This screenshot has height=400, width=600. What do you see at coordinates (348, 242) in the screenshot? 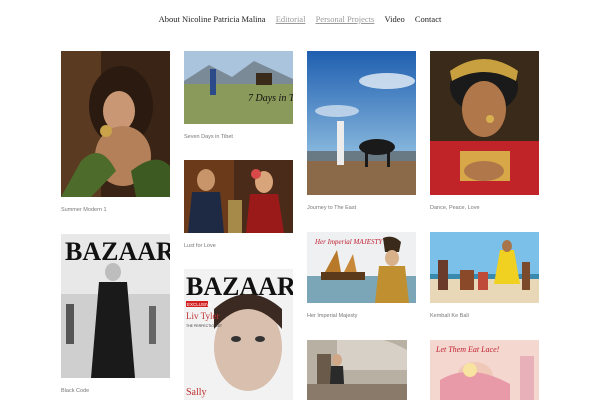
I see `imperial-overlay-title: Her Imperial MAJESTY` at bounding box center [348, 242].